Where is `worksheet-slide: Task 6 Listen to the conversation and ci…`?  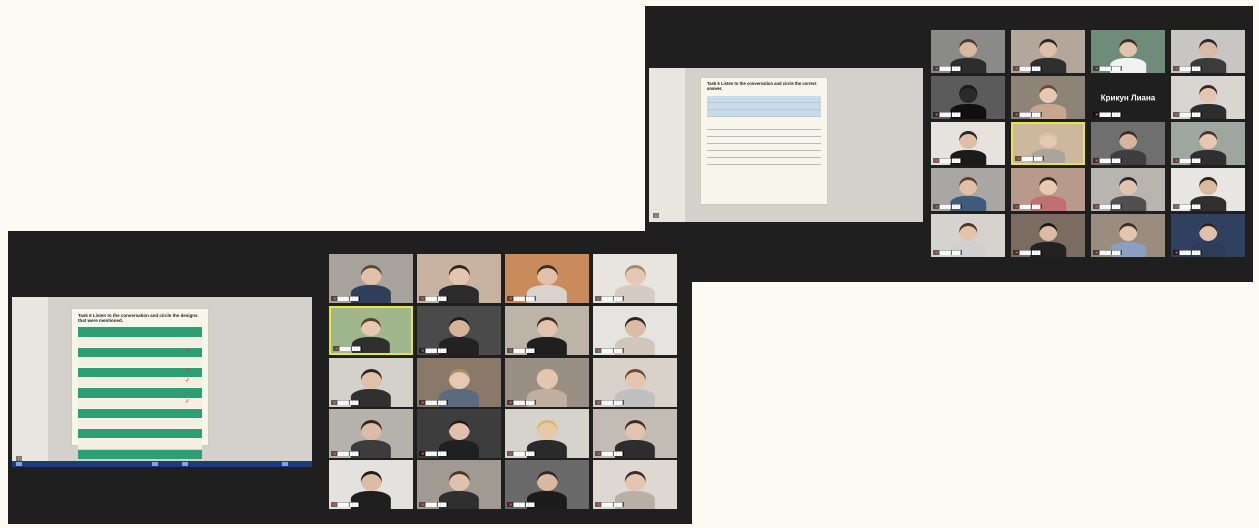
worksheet-slide: Task 6 Listen to the conversation and ci… is located at coordinates (140, 384).